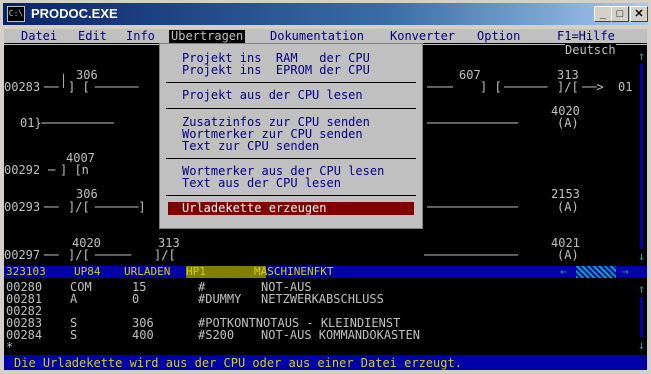 This screenshot has width=651, height=374. What do you see at coordinates (620, 14) in the screenshot?
I see `maximize-button: □` at bounding box center [620, 14].